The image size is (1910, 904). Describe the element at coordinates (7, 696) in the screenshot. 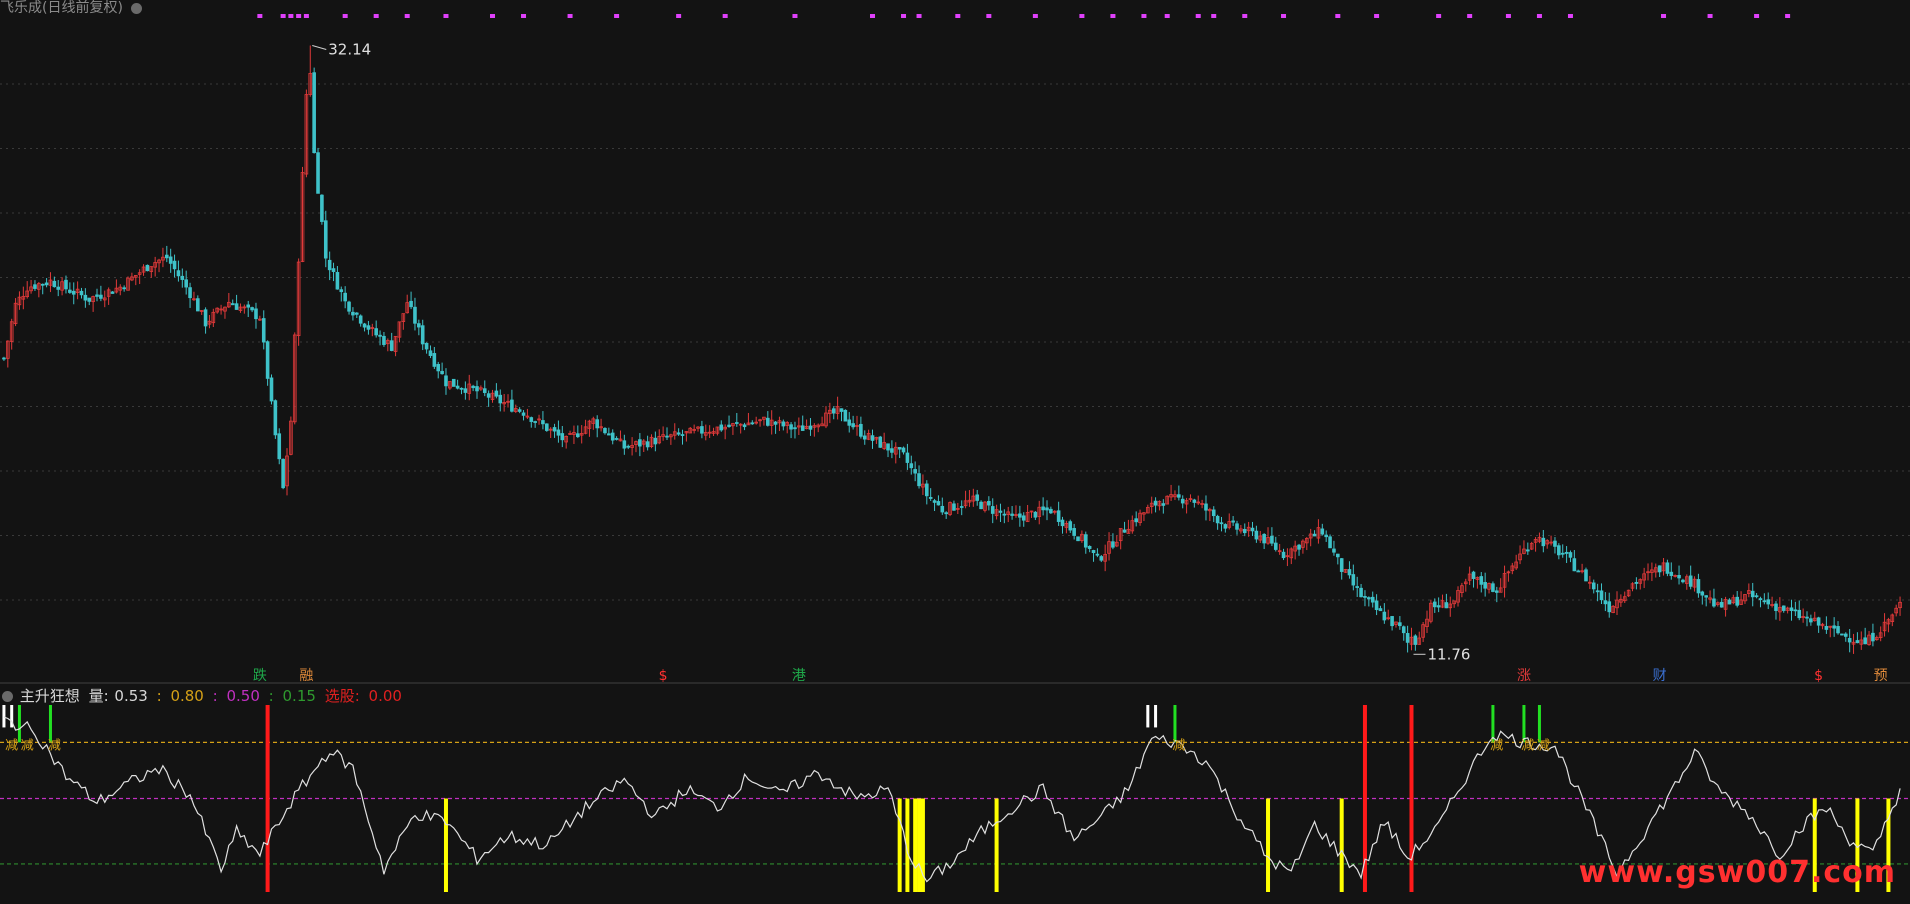

I see `indicator-settings-icon` at that location.